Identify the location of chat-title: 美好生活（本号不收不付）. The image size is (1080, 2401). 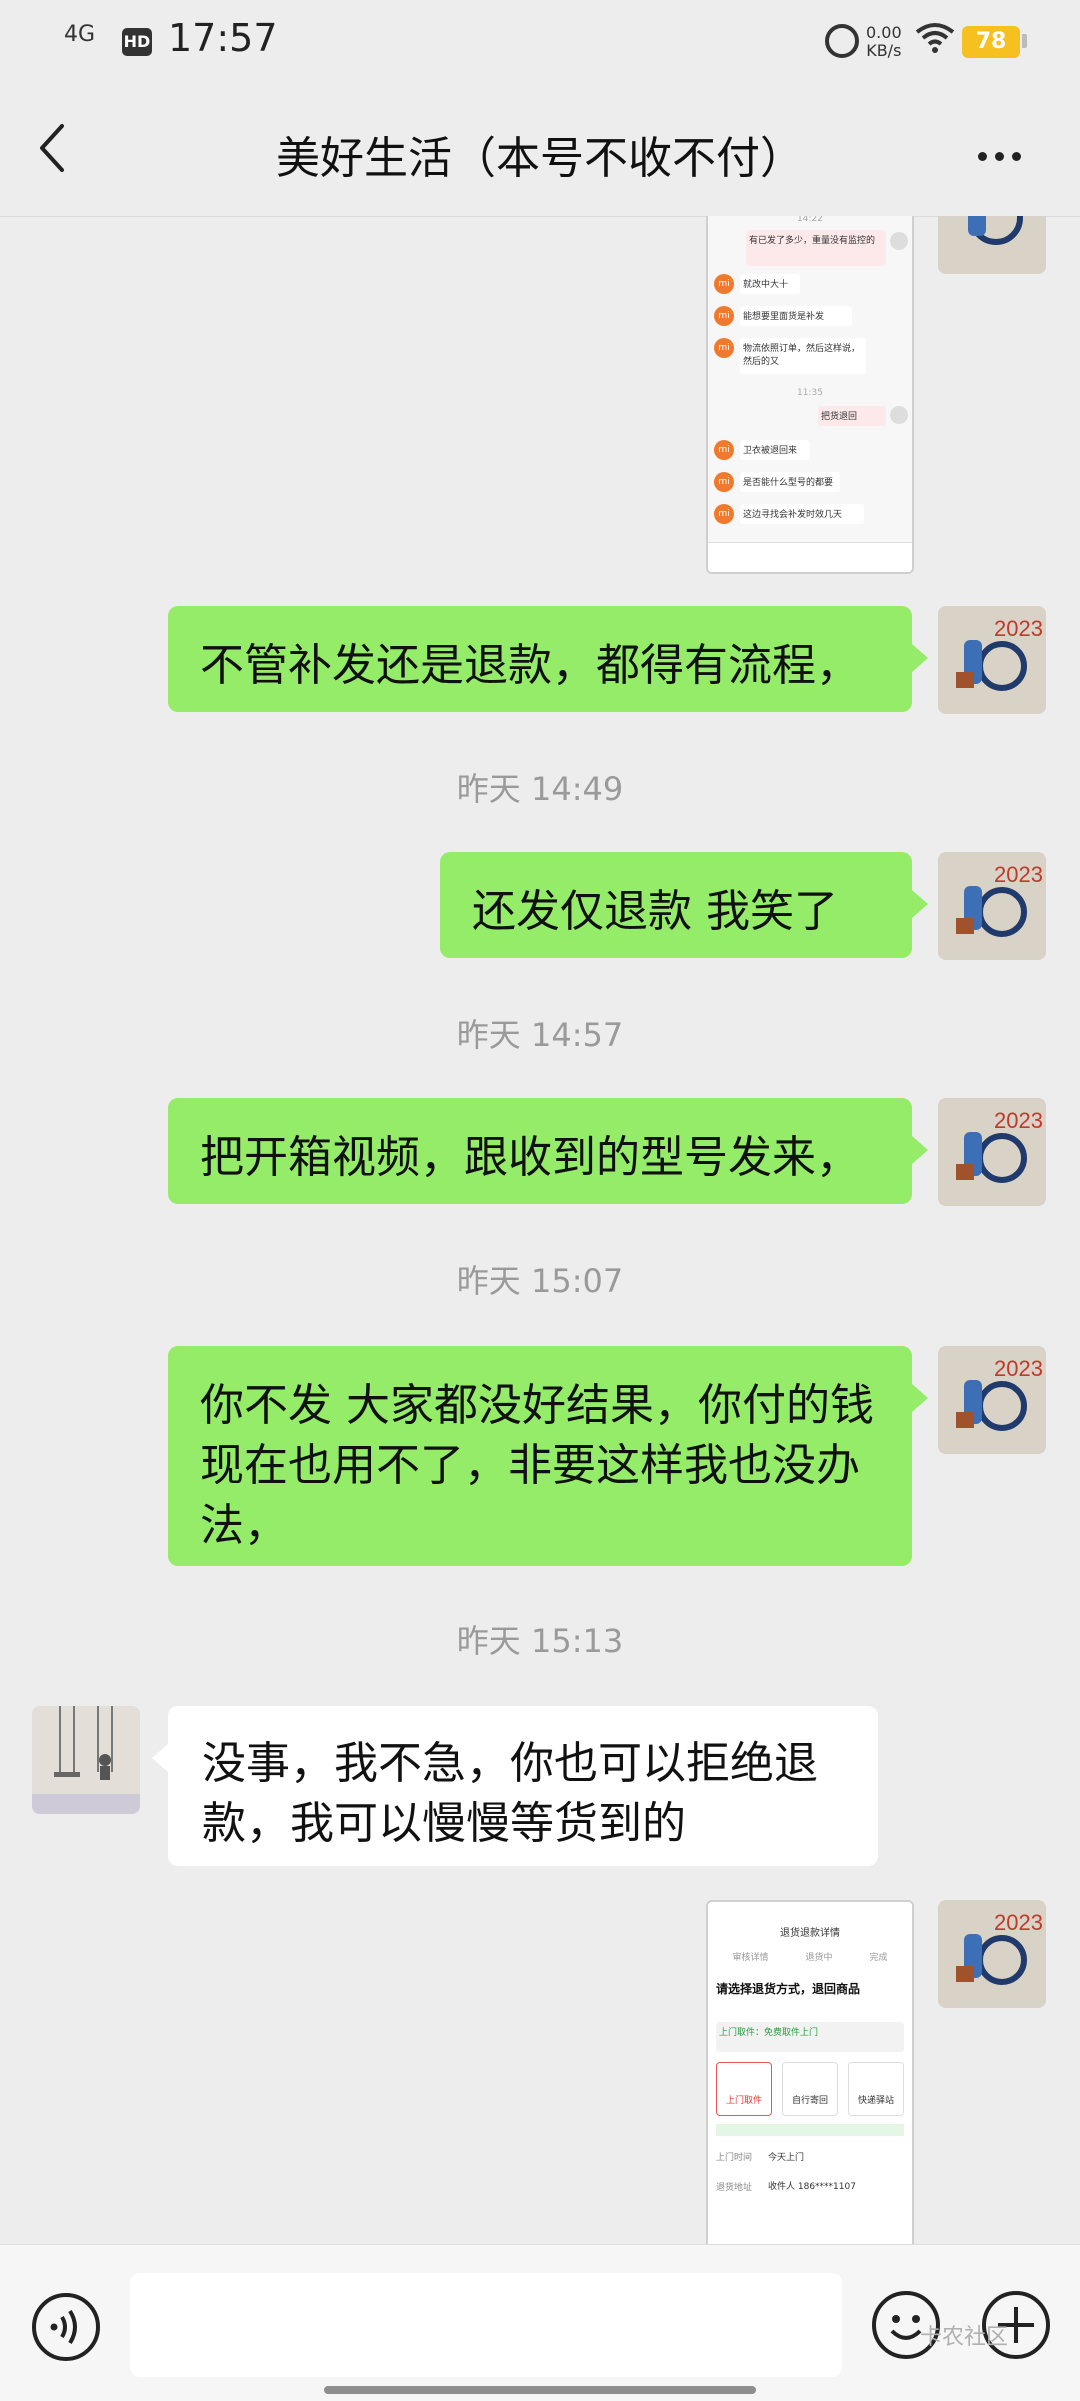
(540, 158).